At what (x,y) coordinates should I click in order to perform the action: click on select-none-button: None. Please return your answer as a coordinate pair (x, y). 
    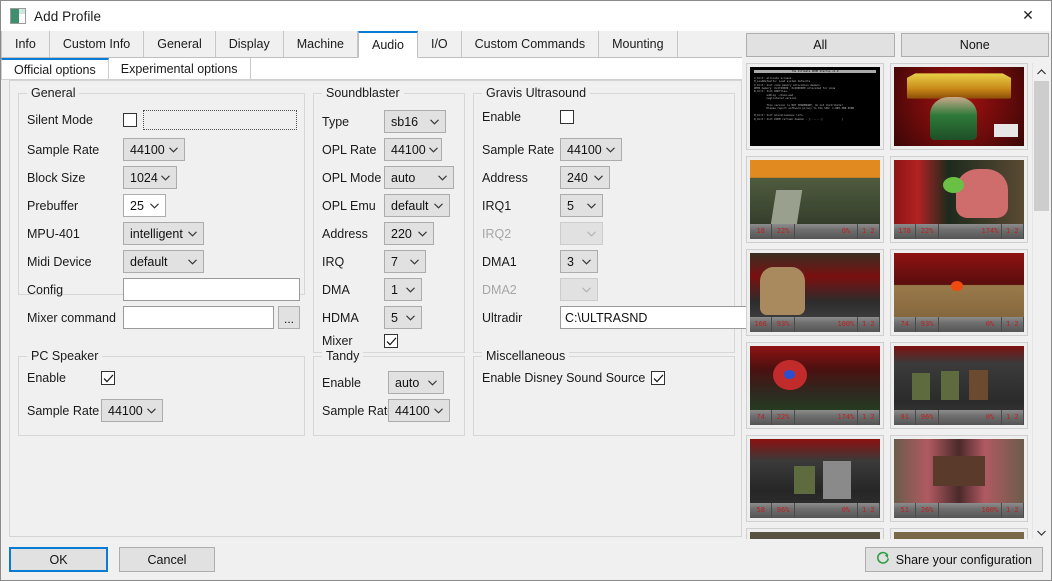
    Looking at the image, I should click on (974, 45).